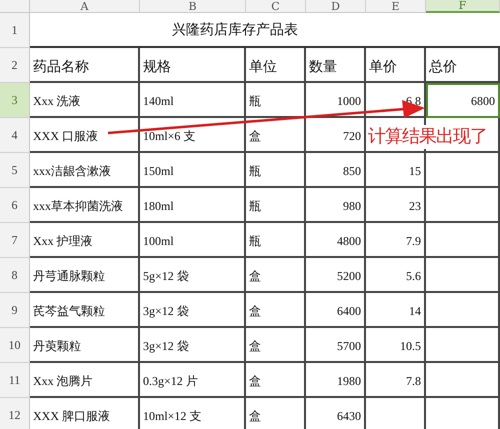 Image resolution: width=500 pixels, height=429 pixels. What do you see at coordinates (85, 275) in the screenshot?
I see `table-cell: 丹芎通脉颗粒` at bounding box center [85, 275].